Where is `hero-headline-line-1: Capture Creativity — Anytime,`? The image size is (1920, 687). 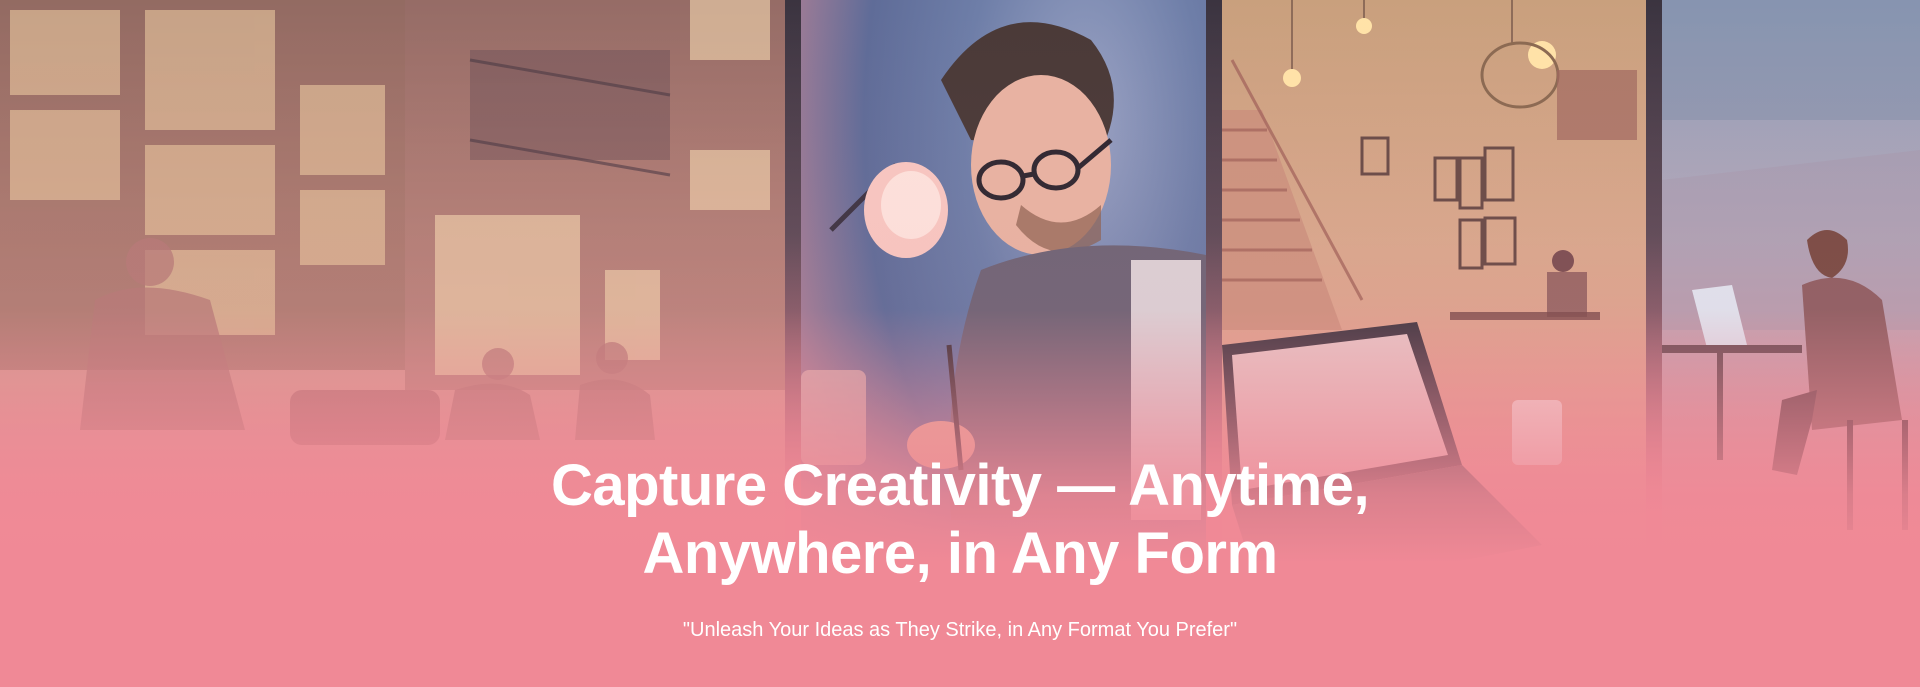
hero-headline-line-1: Capture Creativity — Anytime, is located at coordinates (960, 485).